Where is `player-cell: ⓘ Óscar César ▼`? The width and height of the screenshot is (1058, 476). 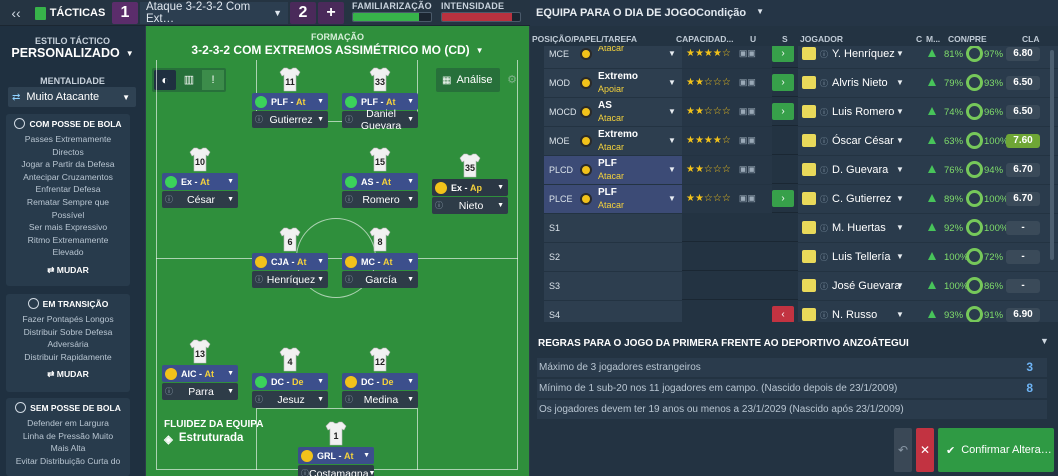
player-cell: ⓘ Óscar César ▼ is located at coordinates (853, 141).